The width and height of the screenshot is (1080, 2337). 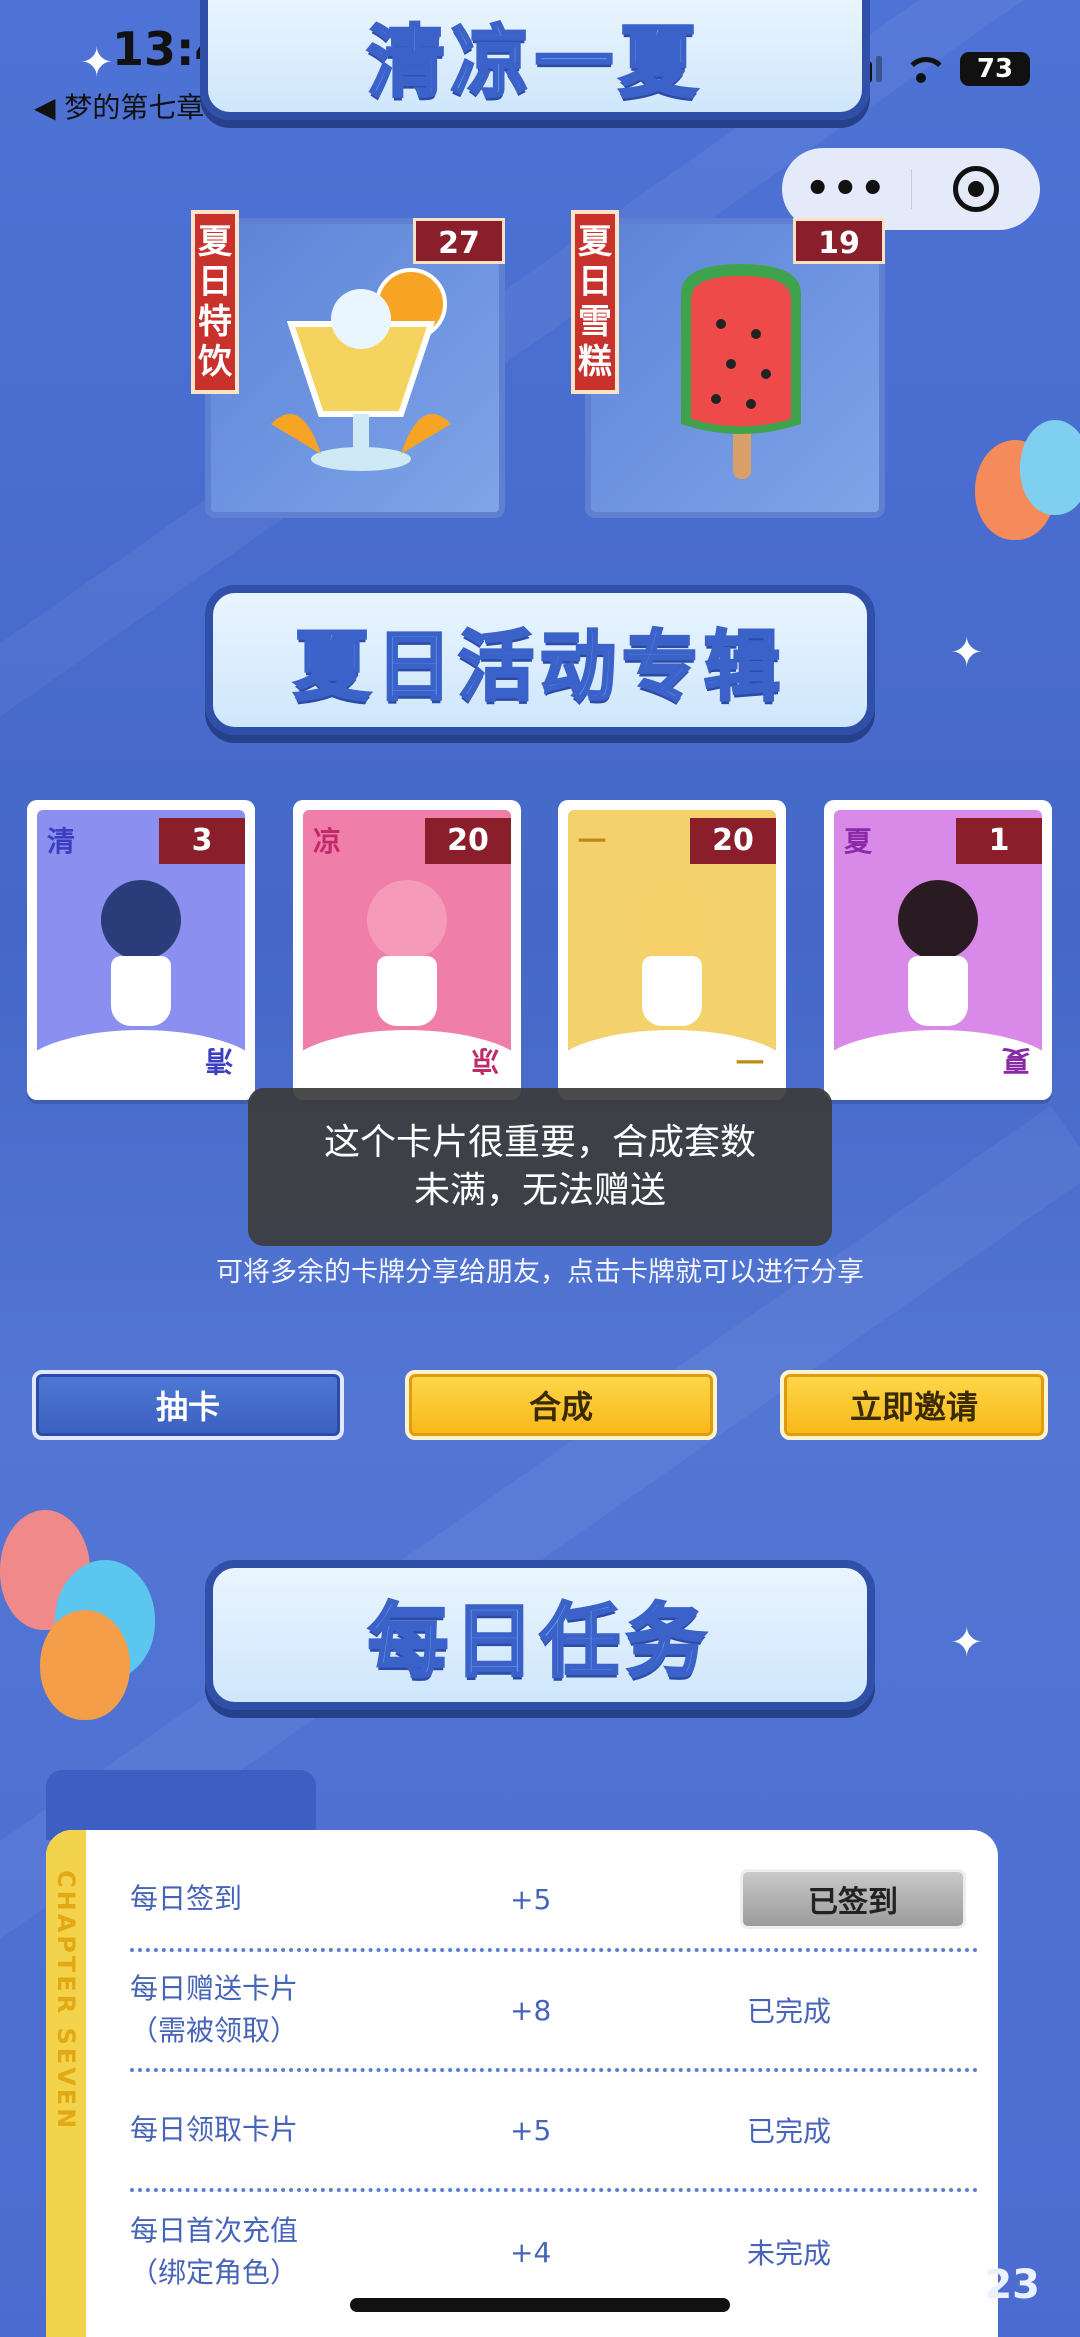 I want to click on album-banner: 夏日活动专辑, so click(x=540, y=660).